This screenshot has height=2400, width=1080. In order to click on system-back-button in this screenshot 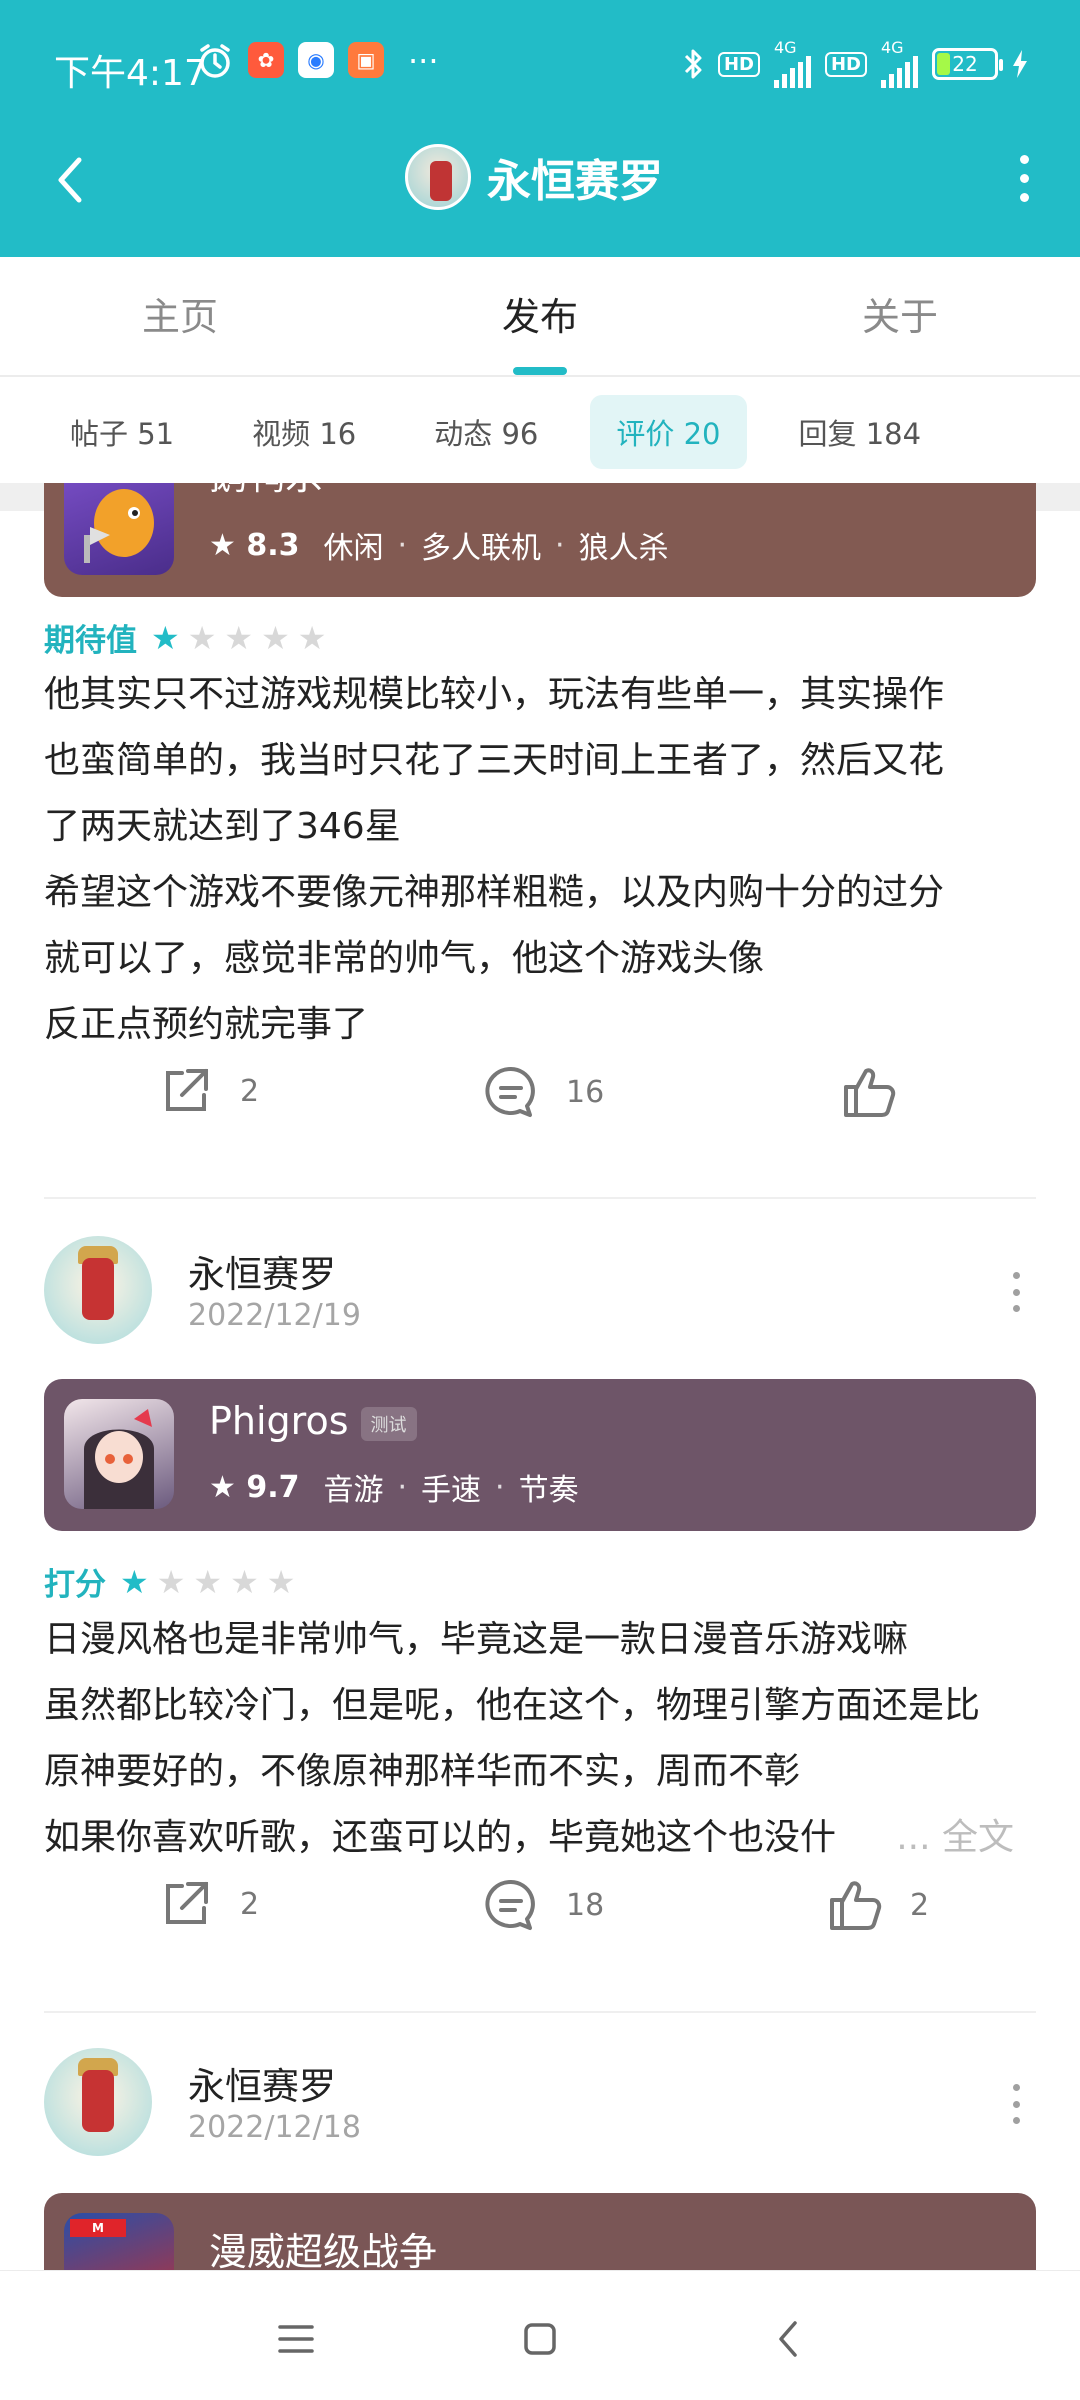, I will do `click(788, 2339)`.